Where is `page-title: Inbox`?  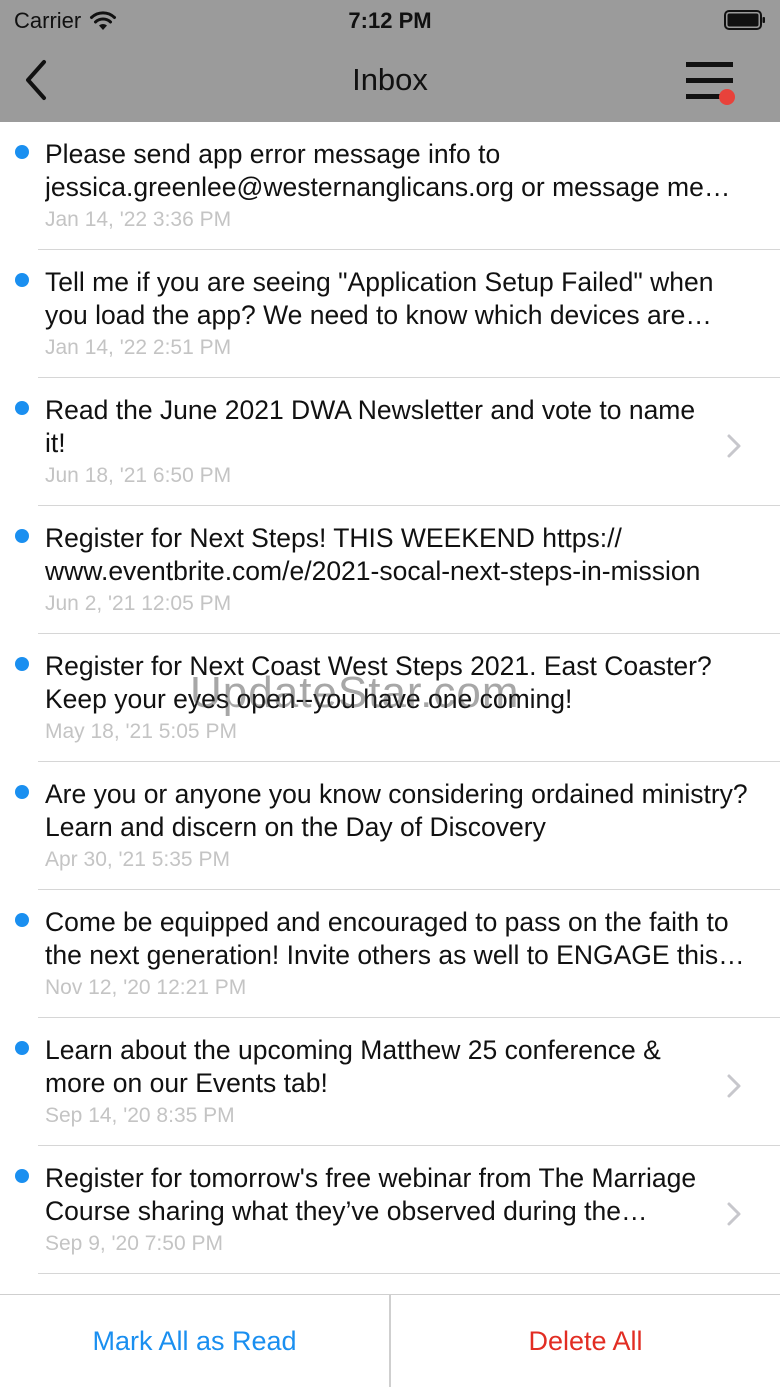 page-title: Inbox is located at coordinates (390, 79).